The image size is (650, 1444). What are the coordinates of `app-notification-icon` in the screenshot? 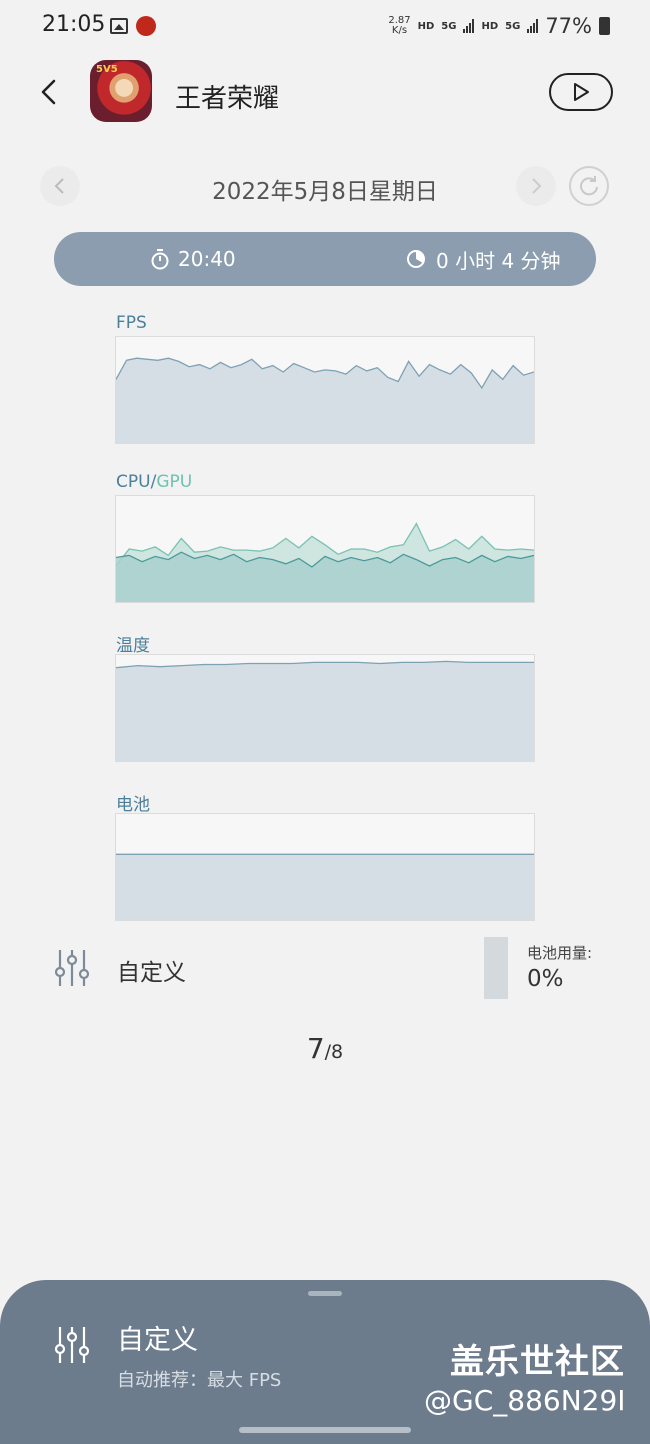 It's located at (146, 26).